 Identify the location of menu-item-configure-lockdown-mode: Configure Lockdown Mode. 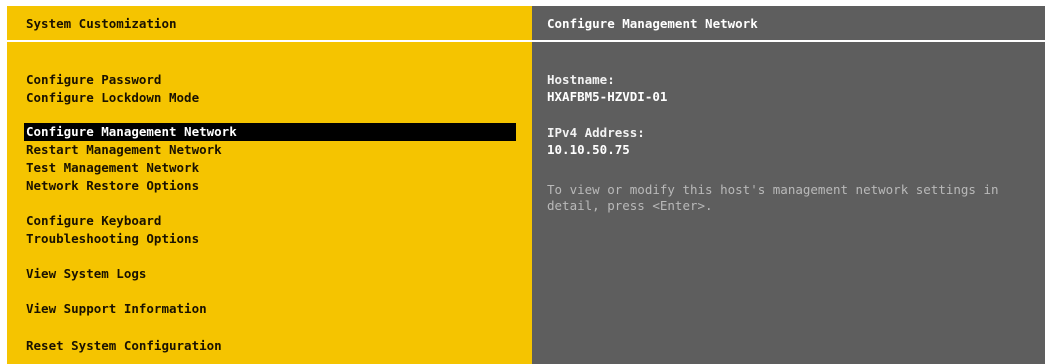
(112, 98).